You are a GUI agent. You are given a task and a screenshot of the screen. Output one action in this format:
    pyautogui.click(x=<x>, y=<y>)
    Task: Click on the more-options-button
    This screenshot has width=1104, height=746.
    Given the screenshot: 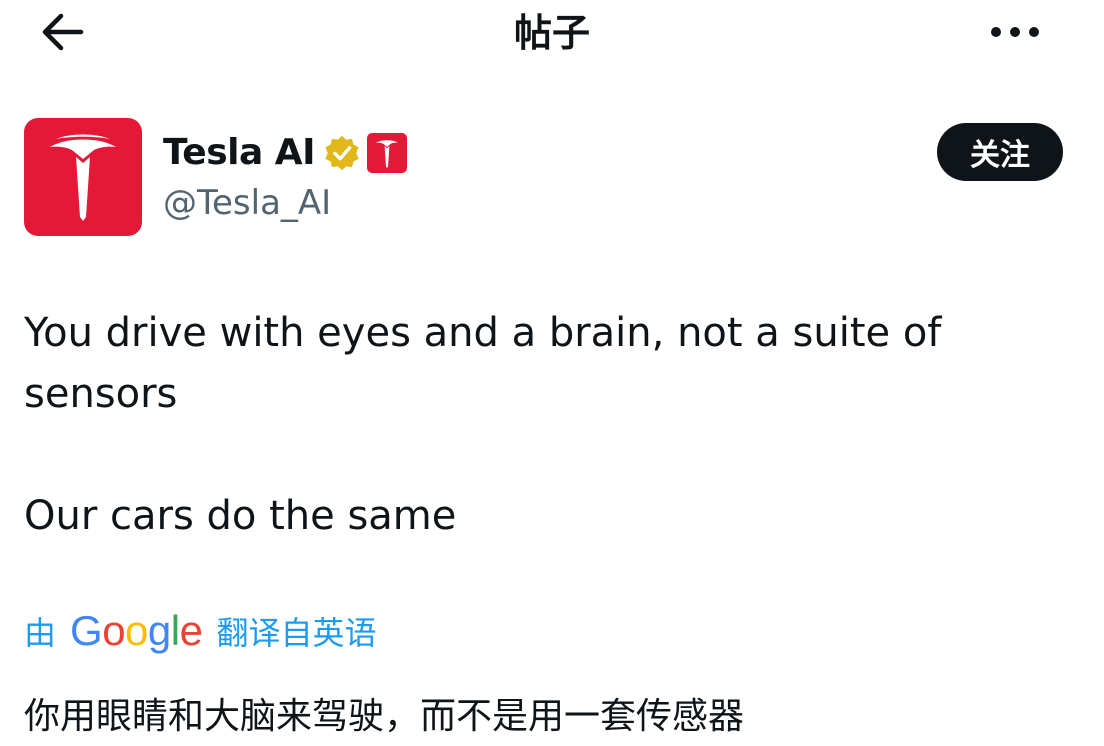 What is the action you would take?
    pyautogui.click(x=1015, y=32)
    